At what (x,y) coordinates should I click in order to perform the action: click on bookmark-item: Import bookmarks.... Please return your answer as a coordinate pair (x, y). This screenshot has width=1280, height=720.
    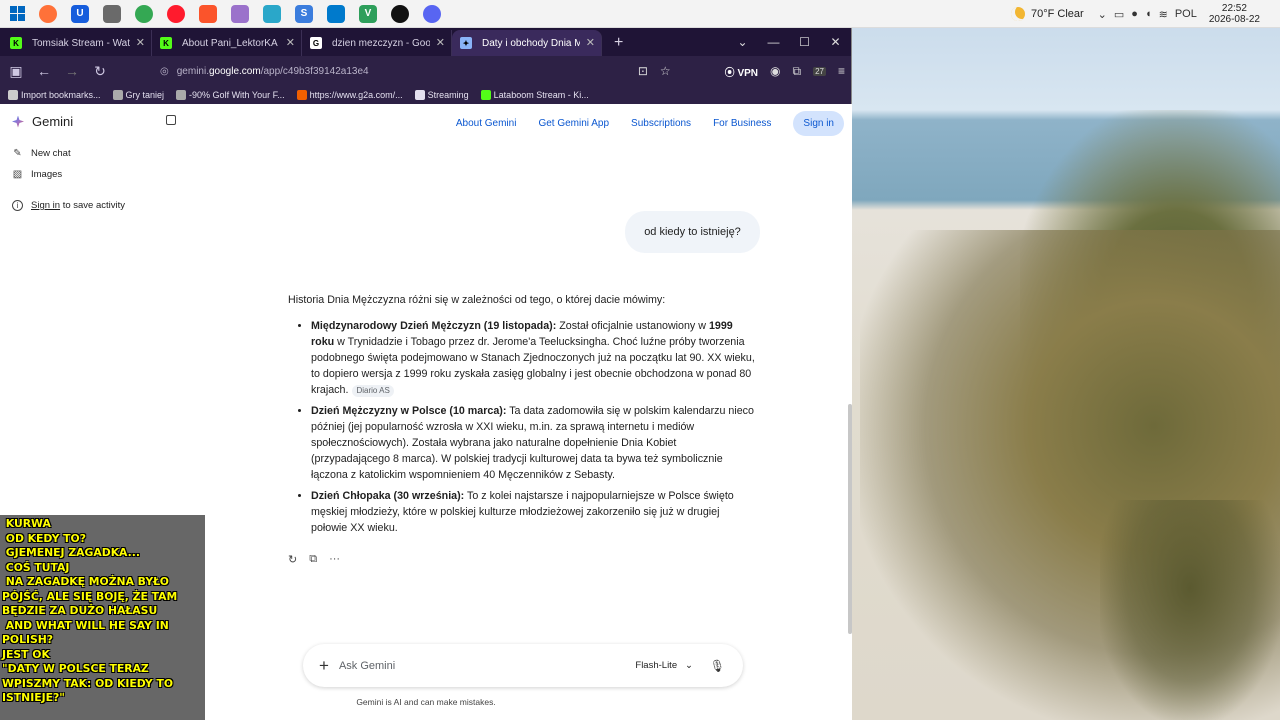
    Looking at the image, I should click on (54, 95).